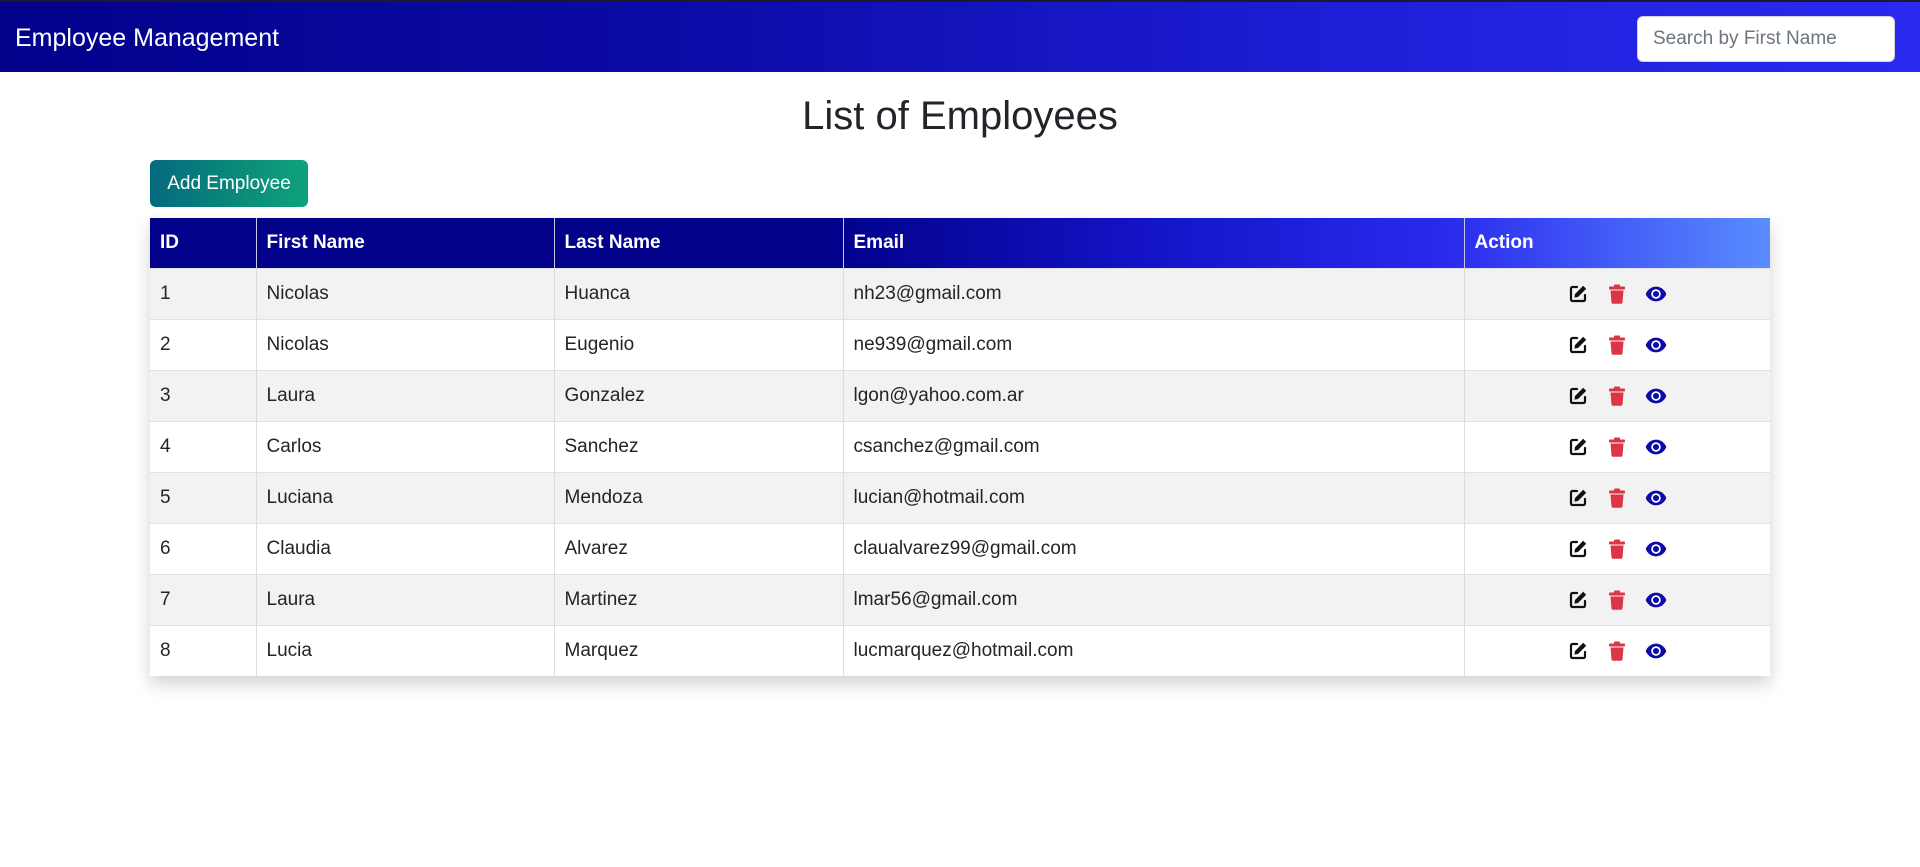  I want to click on table-row: 4 Carlos Sanchez csanchez@gmail.com, so click(960, 446).